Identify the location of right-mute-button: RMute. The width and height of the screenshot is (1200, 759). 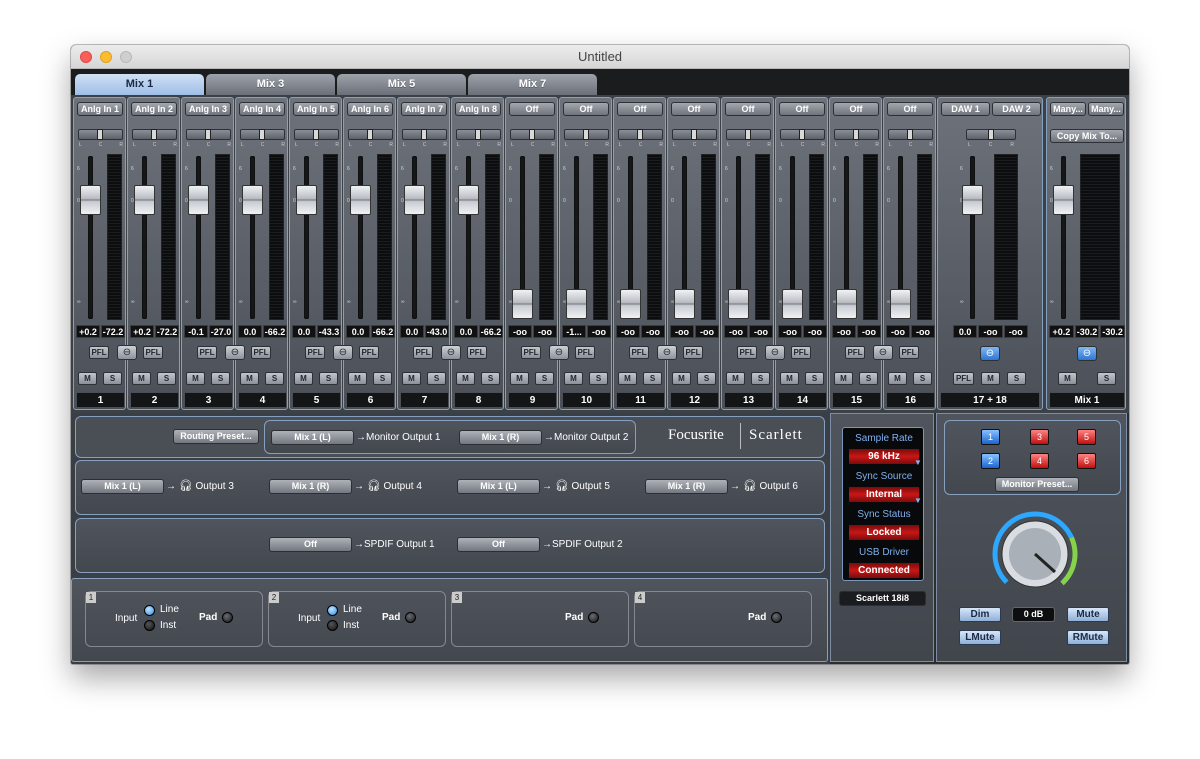
(1088, 637).